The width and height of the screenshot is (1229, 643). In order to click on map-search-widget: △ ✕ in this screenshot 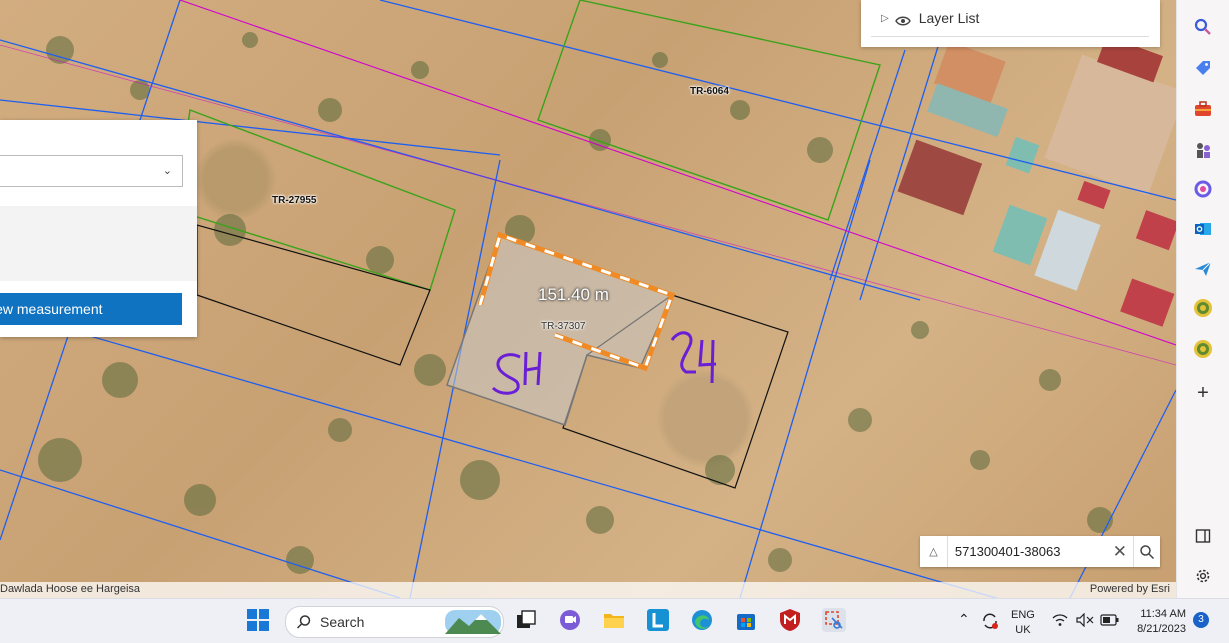, I will do `click(1040, 551)`.